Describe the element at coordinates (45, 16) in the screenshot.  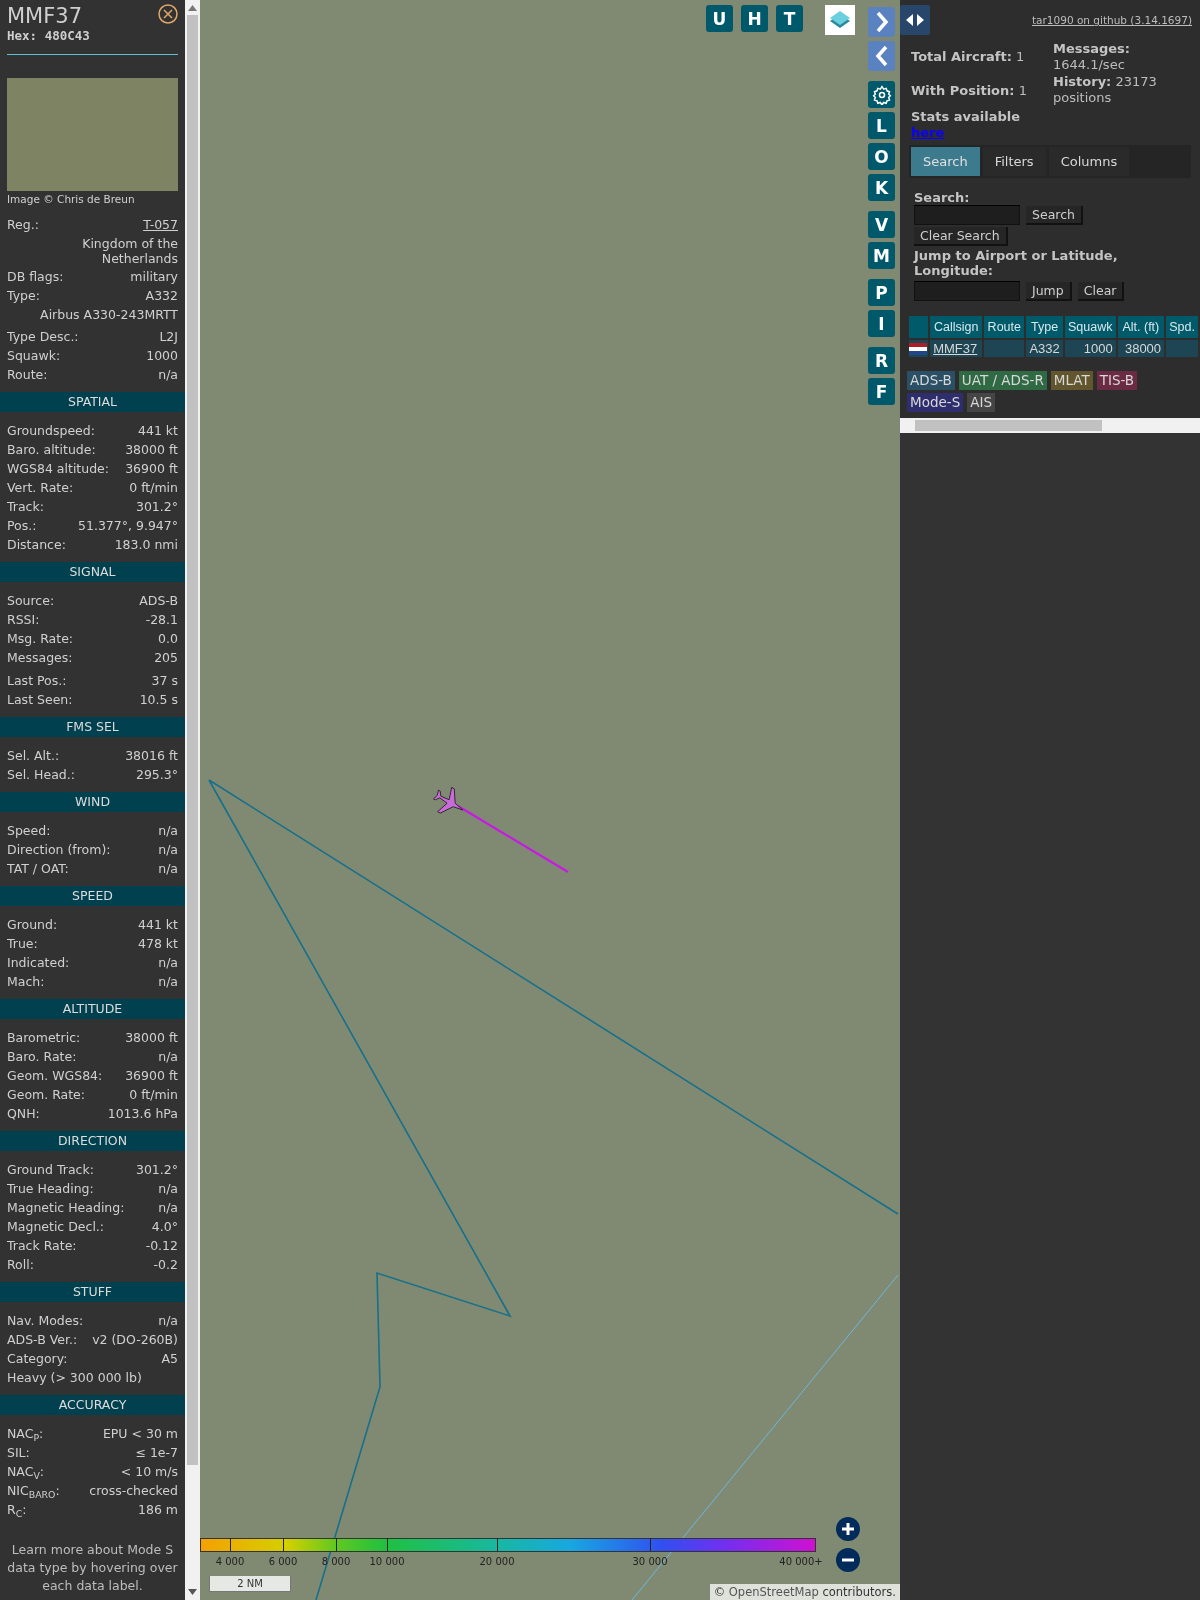
I see `callsign-title: MMF37` at that location.